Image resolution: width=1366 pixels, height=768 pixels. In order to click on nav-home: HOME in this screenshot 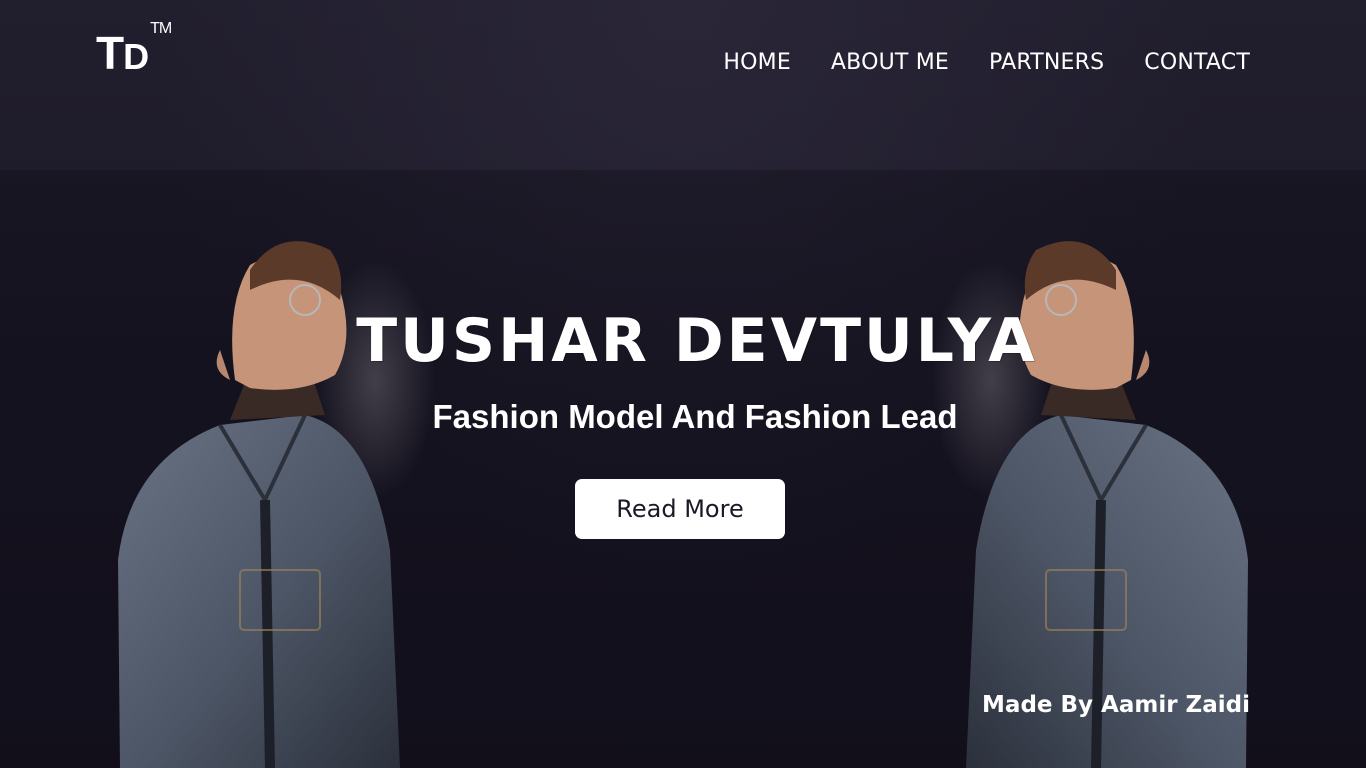, I will do `click(757, 62)`.